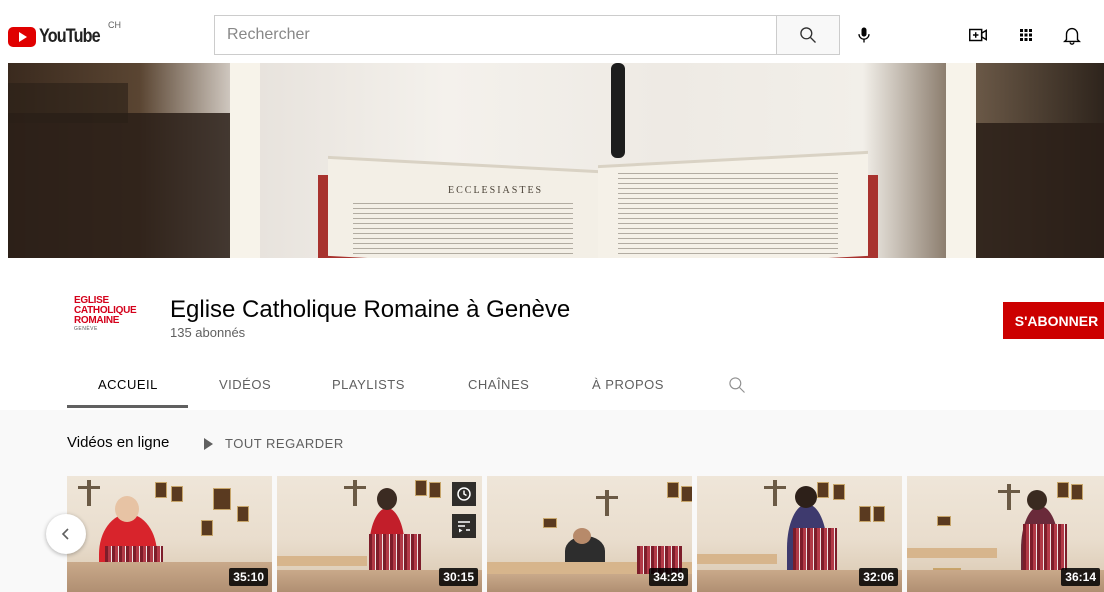 Image resolution: width=1104 pixels, height=592 pixels. I want to click on bell-icon, so click(1072, 36).